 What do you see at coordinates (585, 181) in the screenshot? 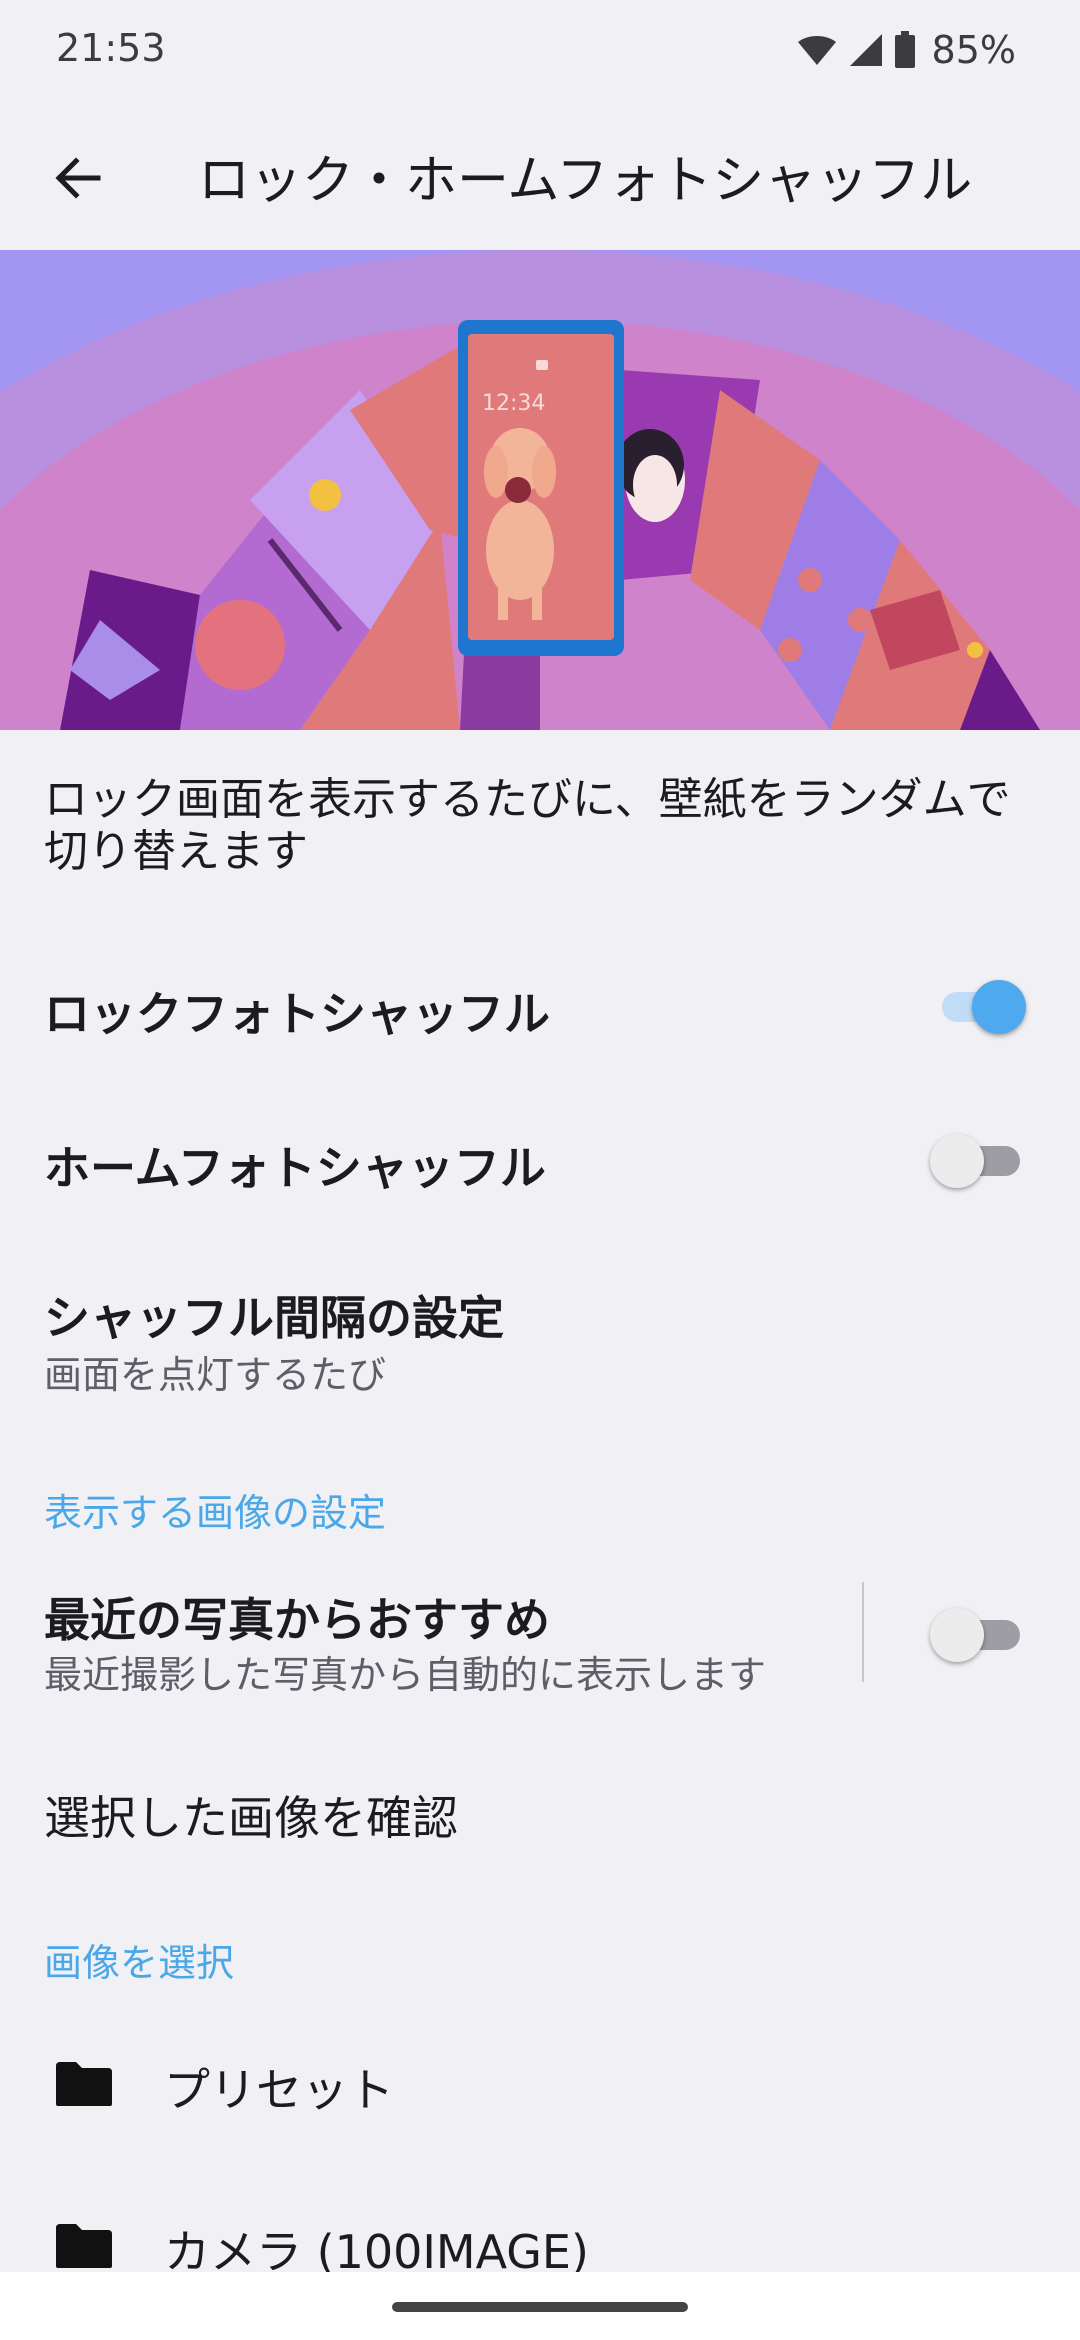
I see `page-title: ロック・ホームフォトシャッフル` at bounding box center [585, 181].